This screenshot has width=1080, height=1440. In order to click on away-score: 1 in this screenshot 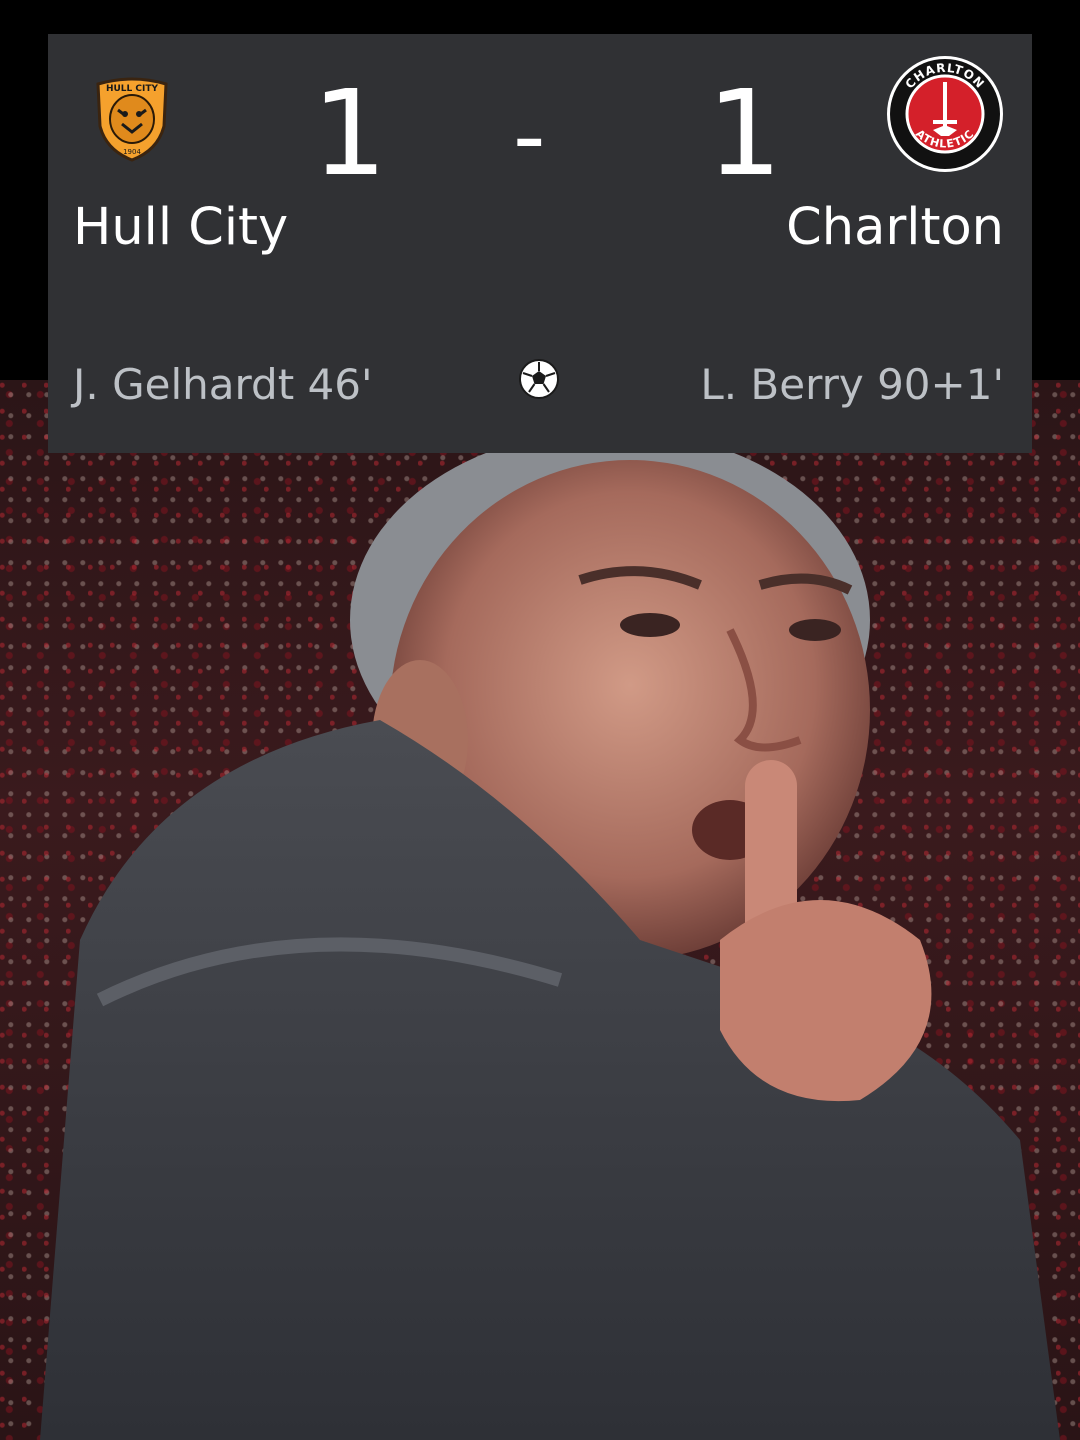, I will do `click(745, 133)`.